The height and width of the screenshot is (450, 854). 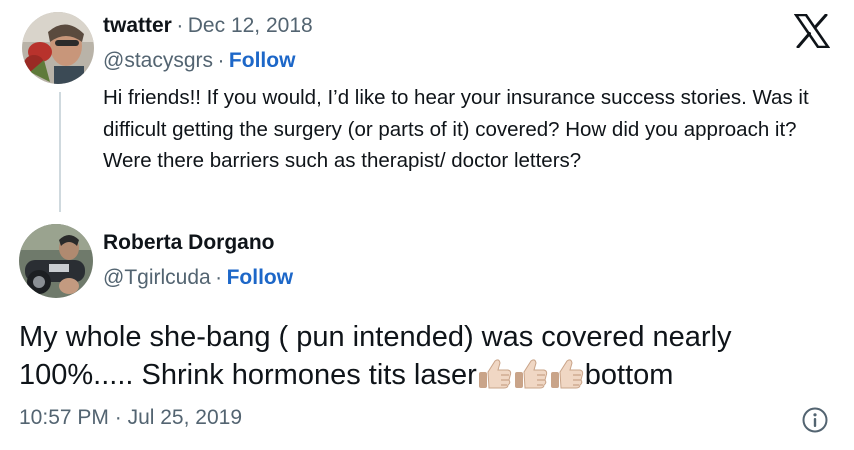 I want to click on reply-display-name: Roberta Dorgano, so click(x=189, y=242).